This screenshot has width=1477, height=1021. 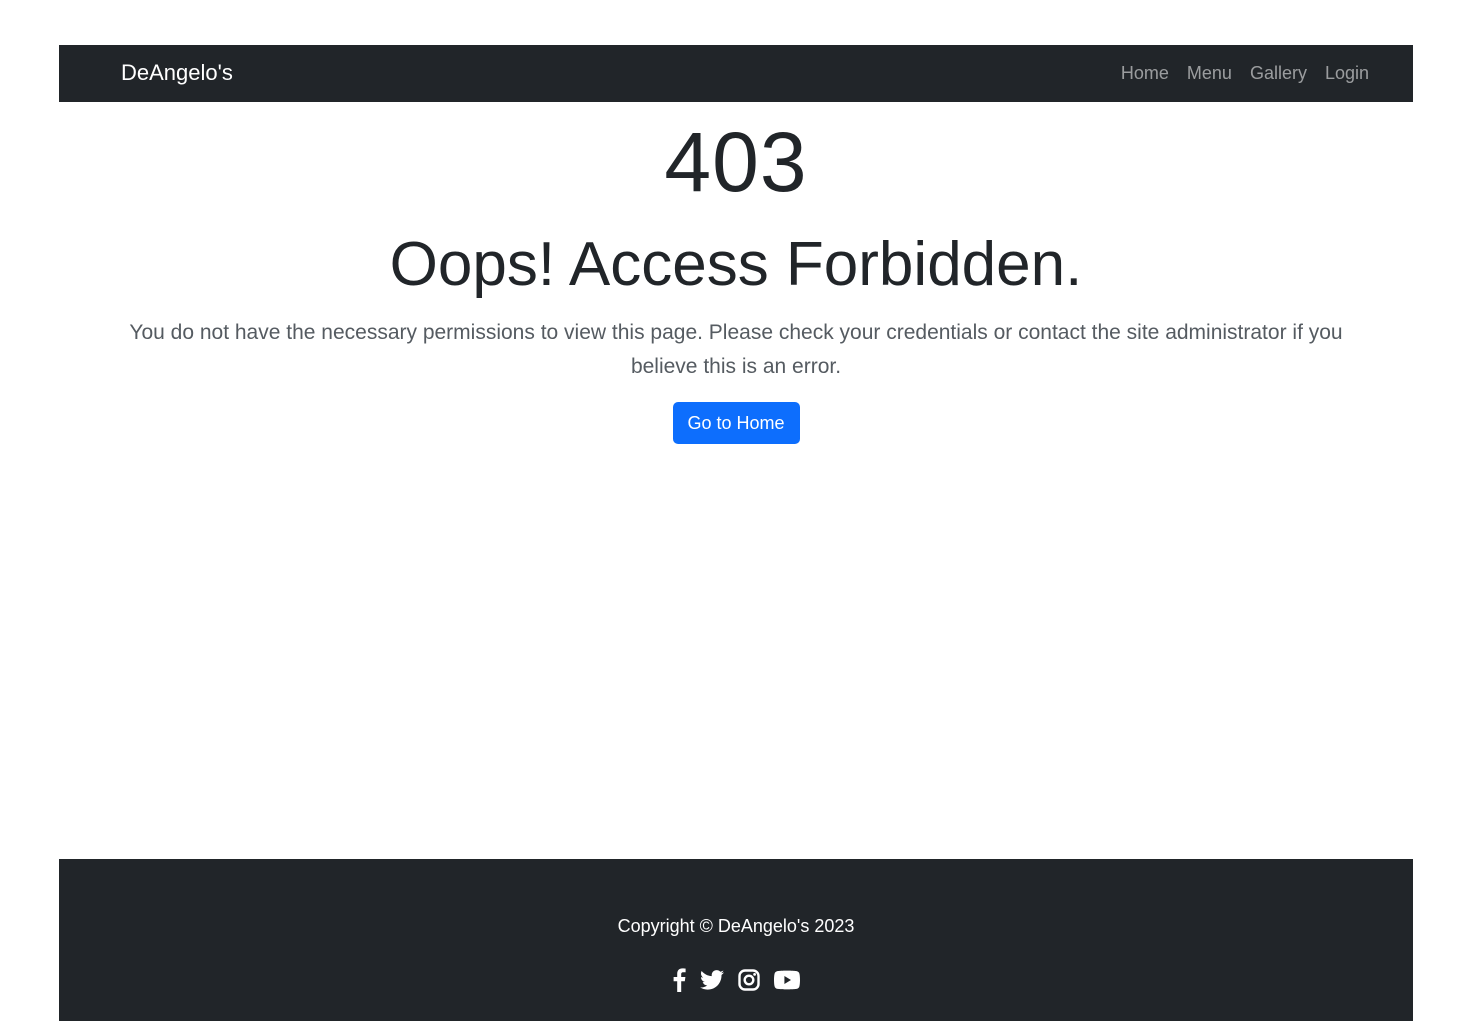 I want to click on copyright-text: Copyright © DeAngelo's 2023, so click(x=736, y=926).